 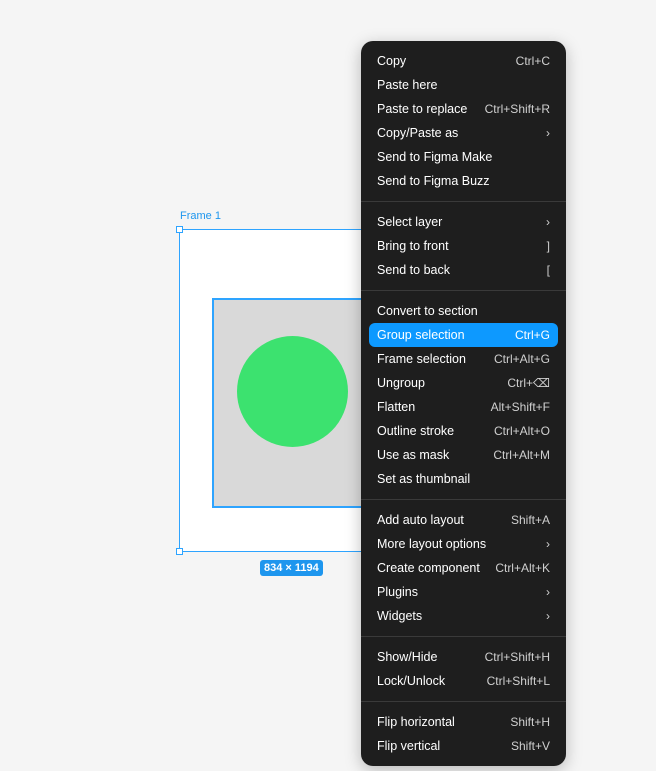 What do you see at coordinates (413, 246) in the screenshot?
I see `menu-item-label: Bring to front` at bounding box center [413, 246].